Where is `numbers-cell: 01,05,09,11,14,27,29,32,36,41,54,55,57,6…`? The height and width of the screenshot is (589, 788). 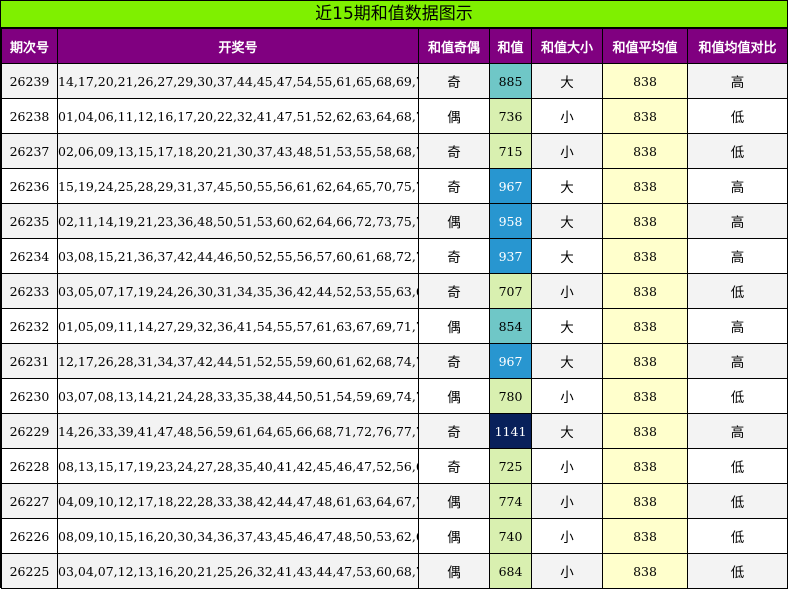
numbers-cell: 01,05,09,11,14,27,29,32,36,41,54,55,57,6… is located at coordinates (238, 326).